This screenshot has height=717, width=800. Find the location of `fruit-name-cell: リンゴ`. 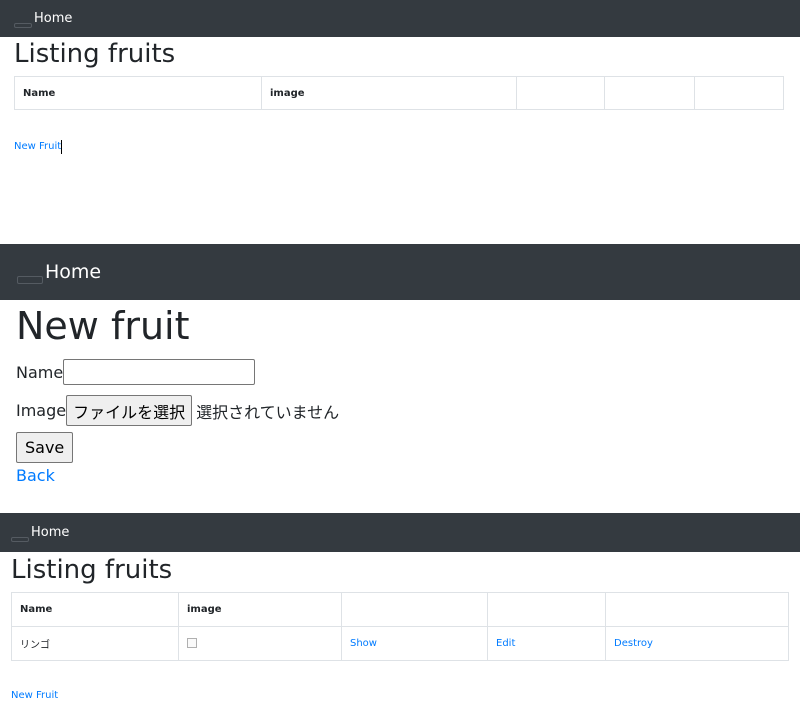

fruit-name-cell: リンゴ is located at coordinates (95, 643).